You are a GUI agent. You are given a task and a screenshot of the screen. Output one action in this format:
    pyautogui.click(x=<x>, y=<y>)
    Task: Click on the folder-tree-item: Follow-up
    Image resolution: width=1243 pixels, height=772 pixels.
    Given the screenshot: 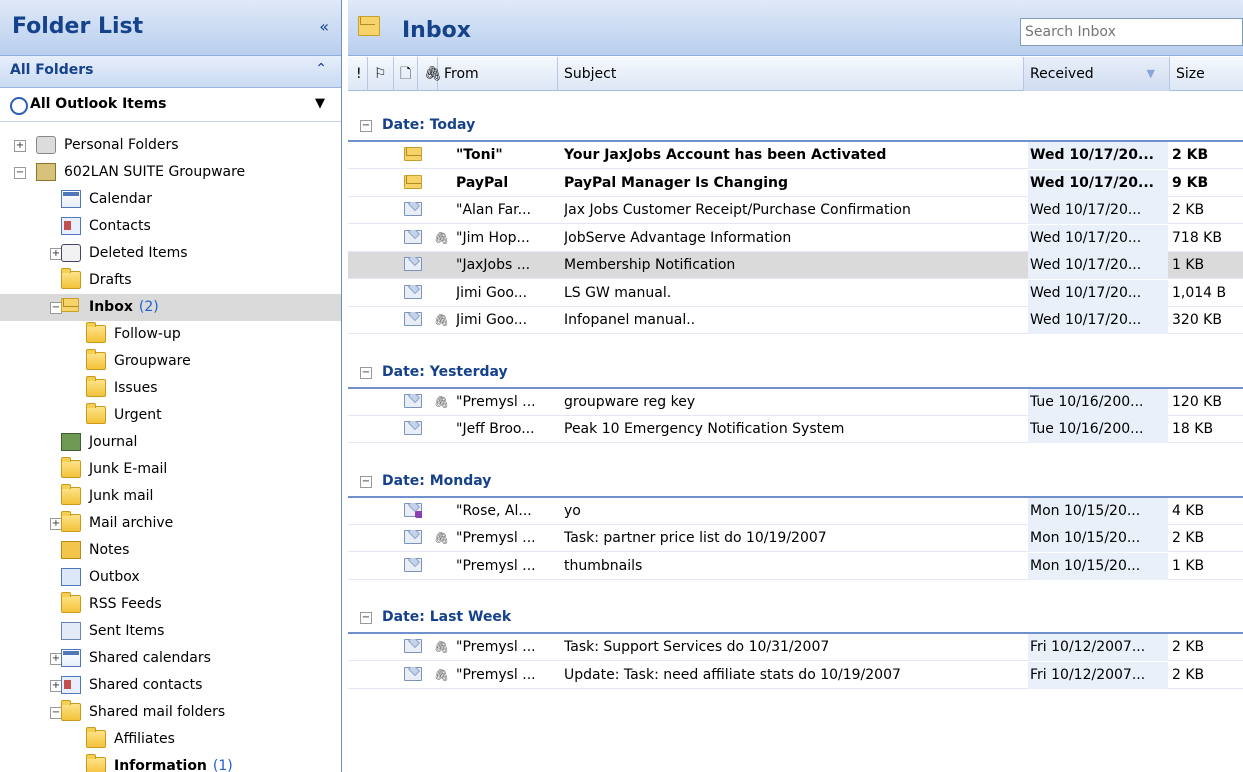 What is the action you would take?
    pyautogui.click(x=170, y=334)
    